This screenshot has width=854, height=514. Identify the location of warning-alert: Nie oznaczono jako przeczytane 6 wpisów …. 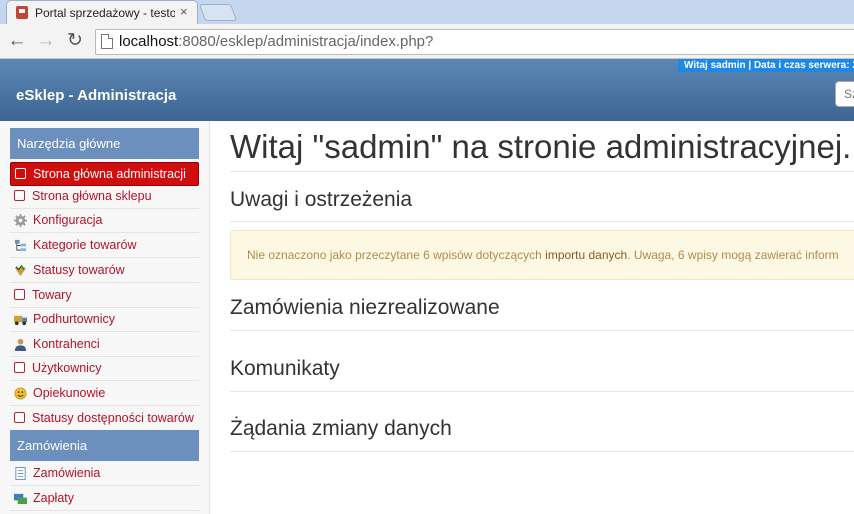
(542, 255).